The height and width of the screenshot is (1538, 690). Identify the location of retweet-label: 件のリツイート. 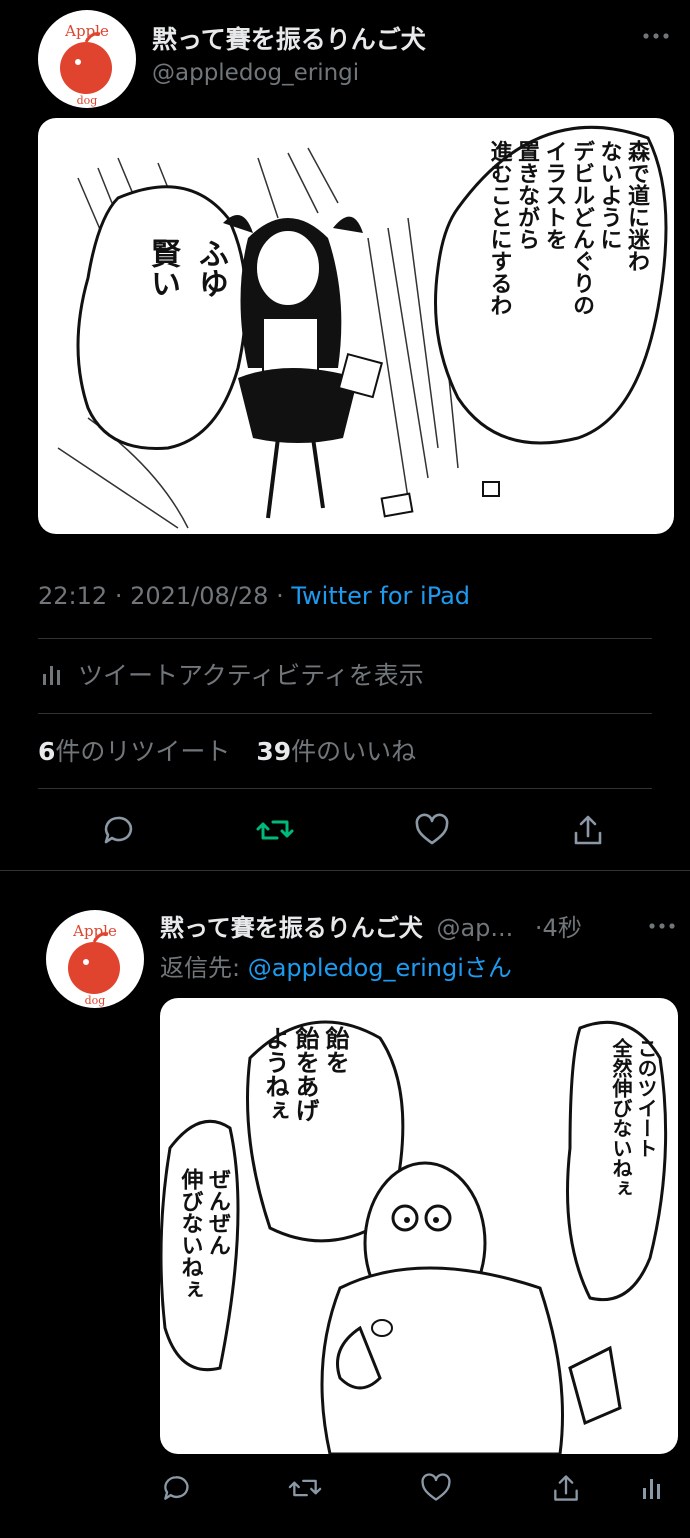
(143, 751).